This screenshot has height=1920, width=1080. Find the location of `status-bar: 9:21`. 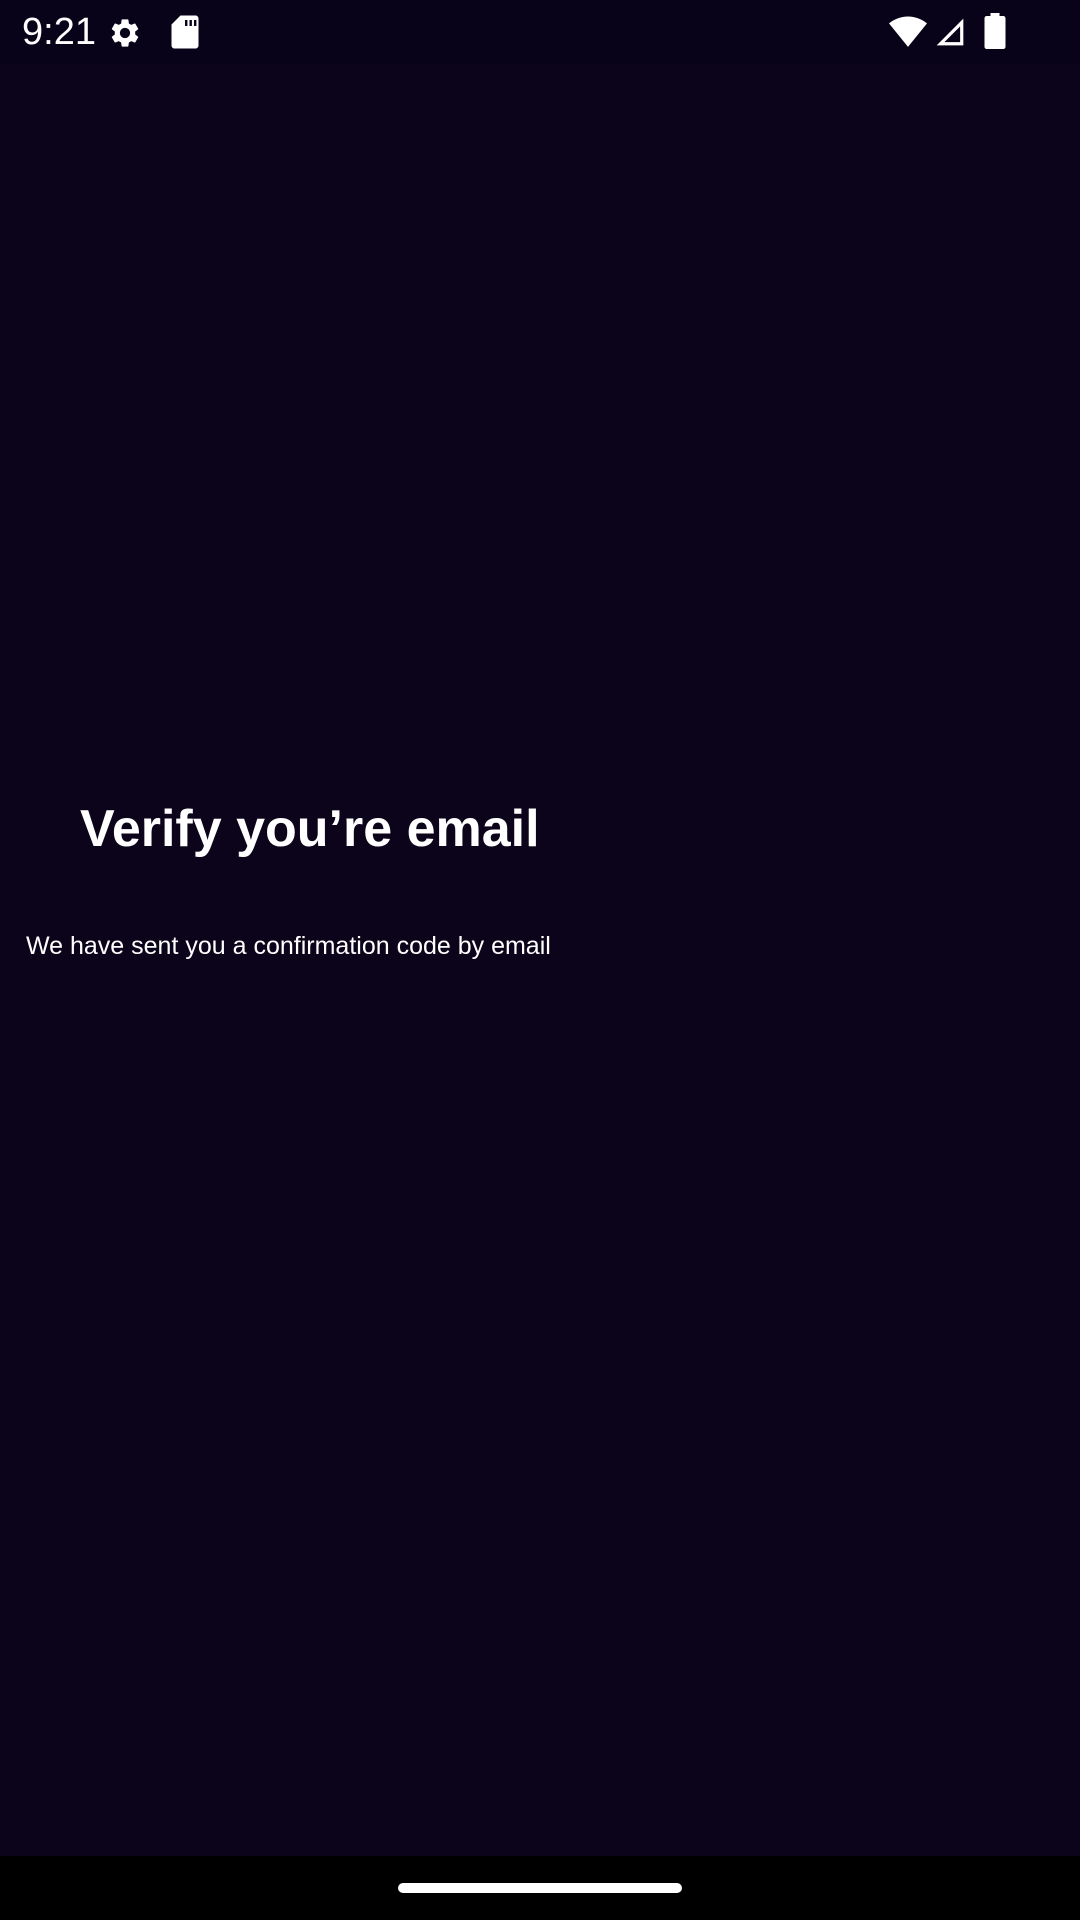

status-bar: 9:21 is located at coordinates (540, 32).